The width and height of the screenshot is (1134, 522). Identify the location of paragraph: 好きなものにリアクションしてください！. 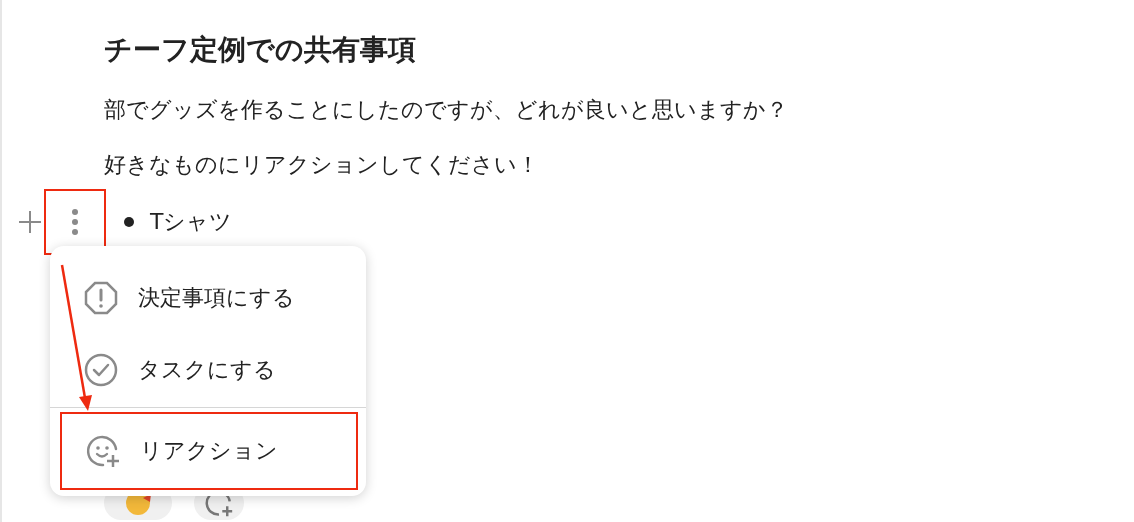
(322, 165).